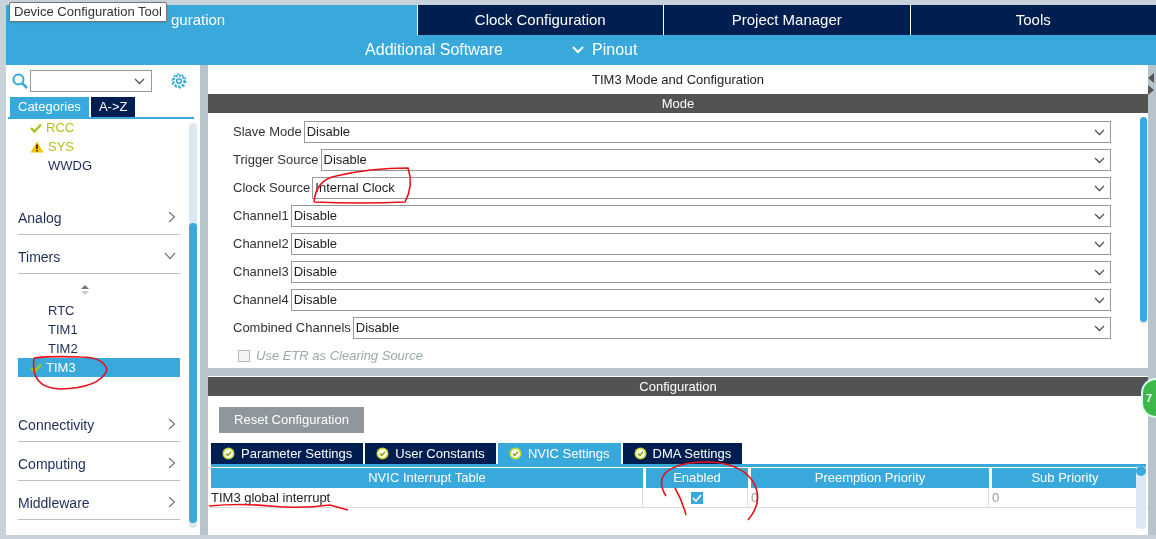  I want to click on view-tab: A->Z, so click(113, 107).